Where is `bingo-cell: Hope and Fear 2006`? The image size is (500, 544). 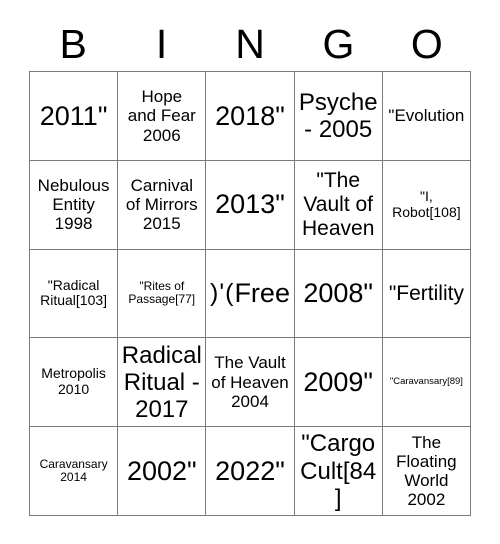
bingo-cell: Hope and Fear 2006 is located at coordinates (162, 116).